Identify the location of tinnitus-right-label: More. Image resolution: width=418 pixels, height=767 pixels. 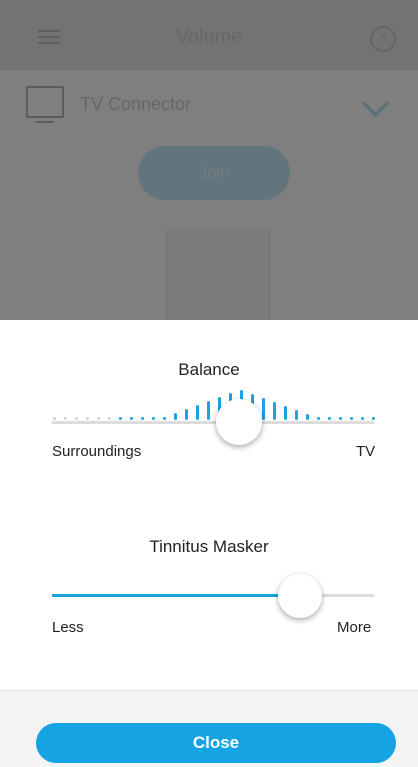
(354, 627).